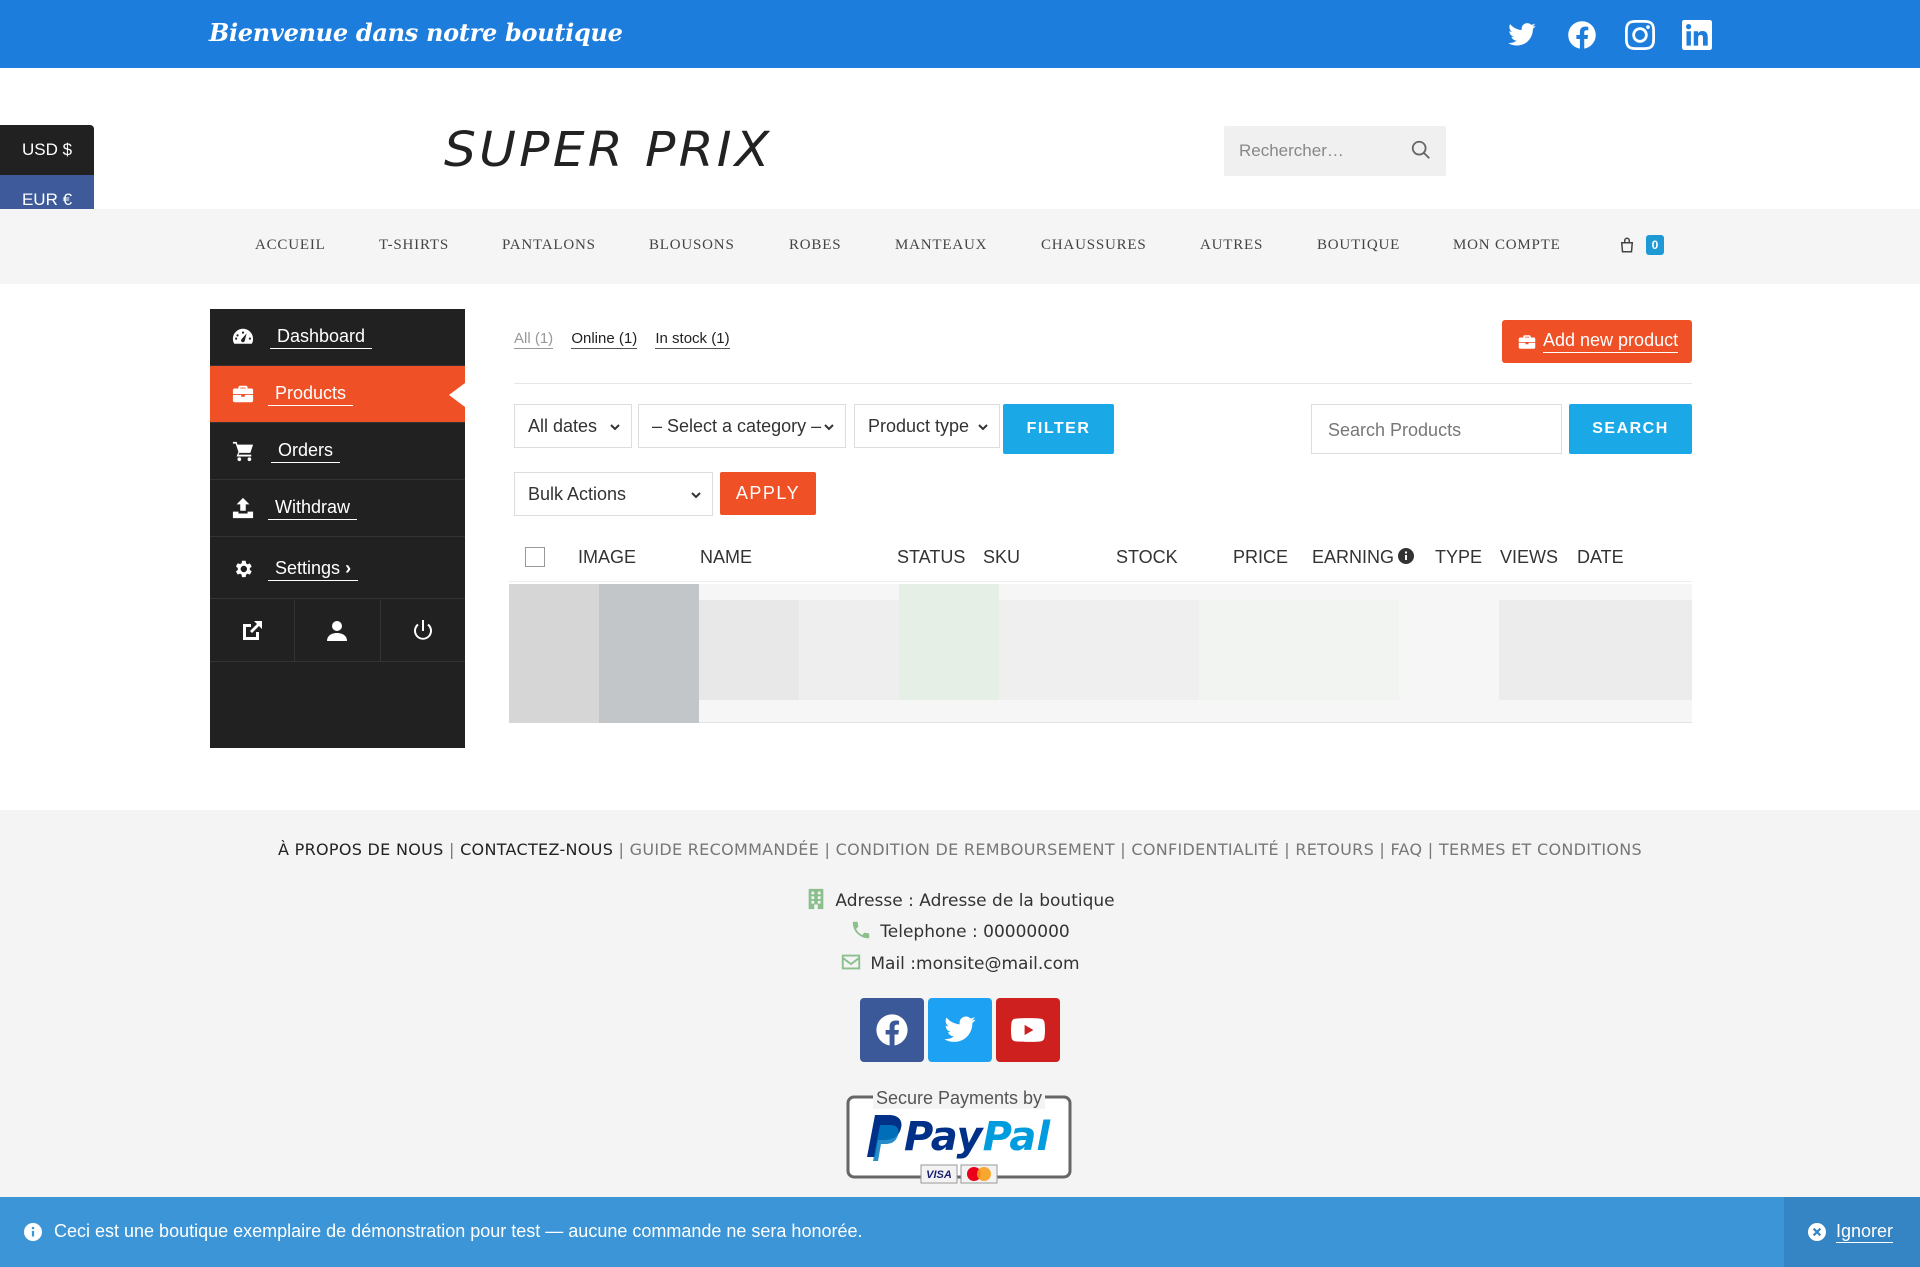 The height and width of the screenshot is (1267, 1920). What do you see at coordinates (313, 508) in the screenshot?
I see `sidebar-label-withdraw: Withdraw` at bounding box center [313, 508].